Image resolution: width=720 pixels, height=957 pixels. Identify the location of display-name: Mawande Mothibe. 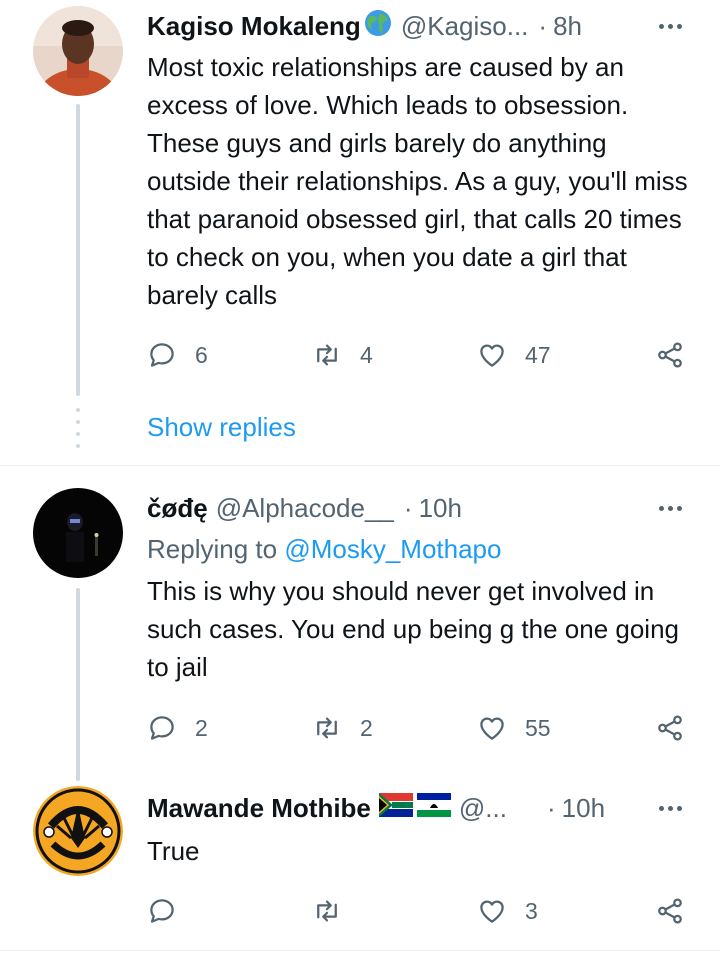
(259, 808).